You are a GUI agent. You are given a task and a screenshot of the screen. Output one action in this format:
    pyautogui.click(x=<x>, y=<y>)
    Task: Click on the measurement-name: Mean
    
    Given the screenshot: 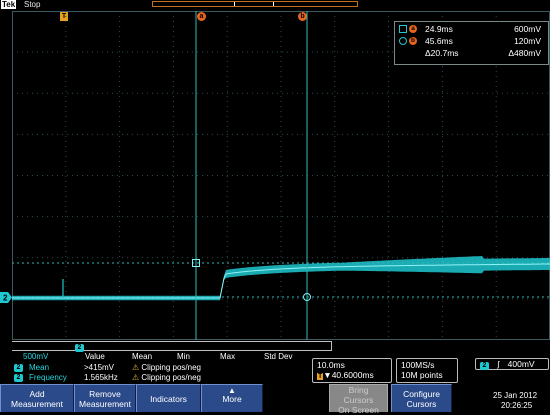 What is the action you would take?
    pyautogui.click(x=39, y=367)
    